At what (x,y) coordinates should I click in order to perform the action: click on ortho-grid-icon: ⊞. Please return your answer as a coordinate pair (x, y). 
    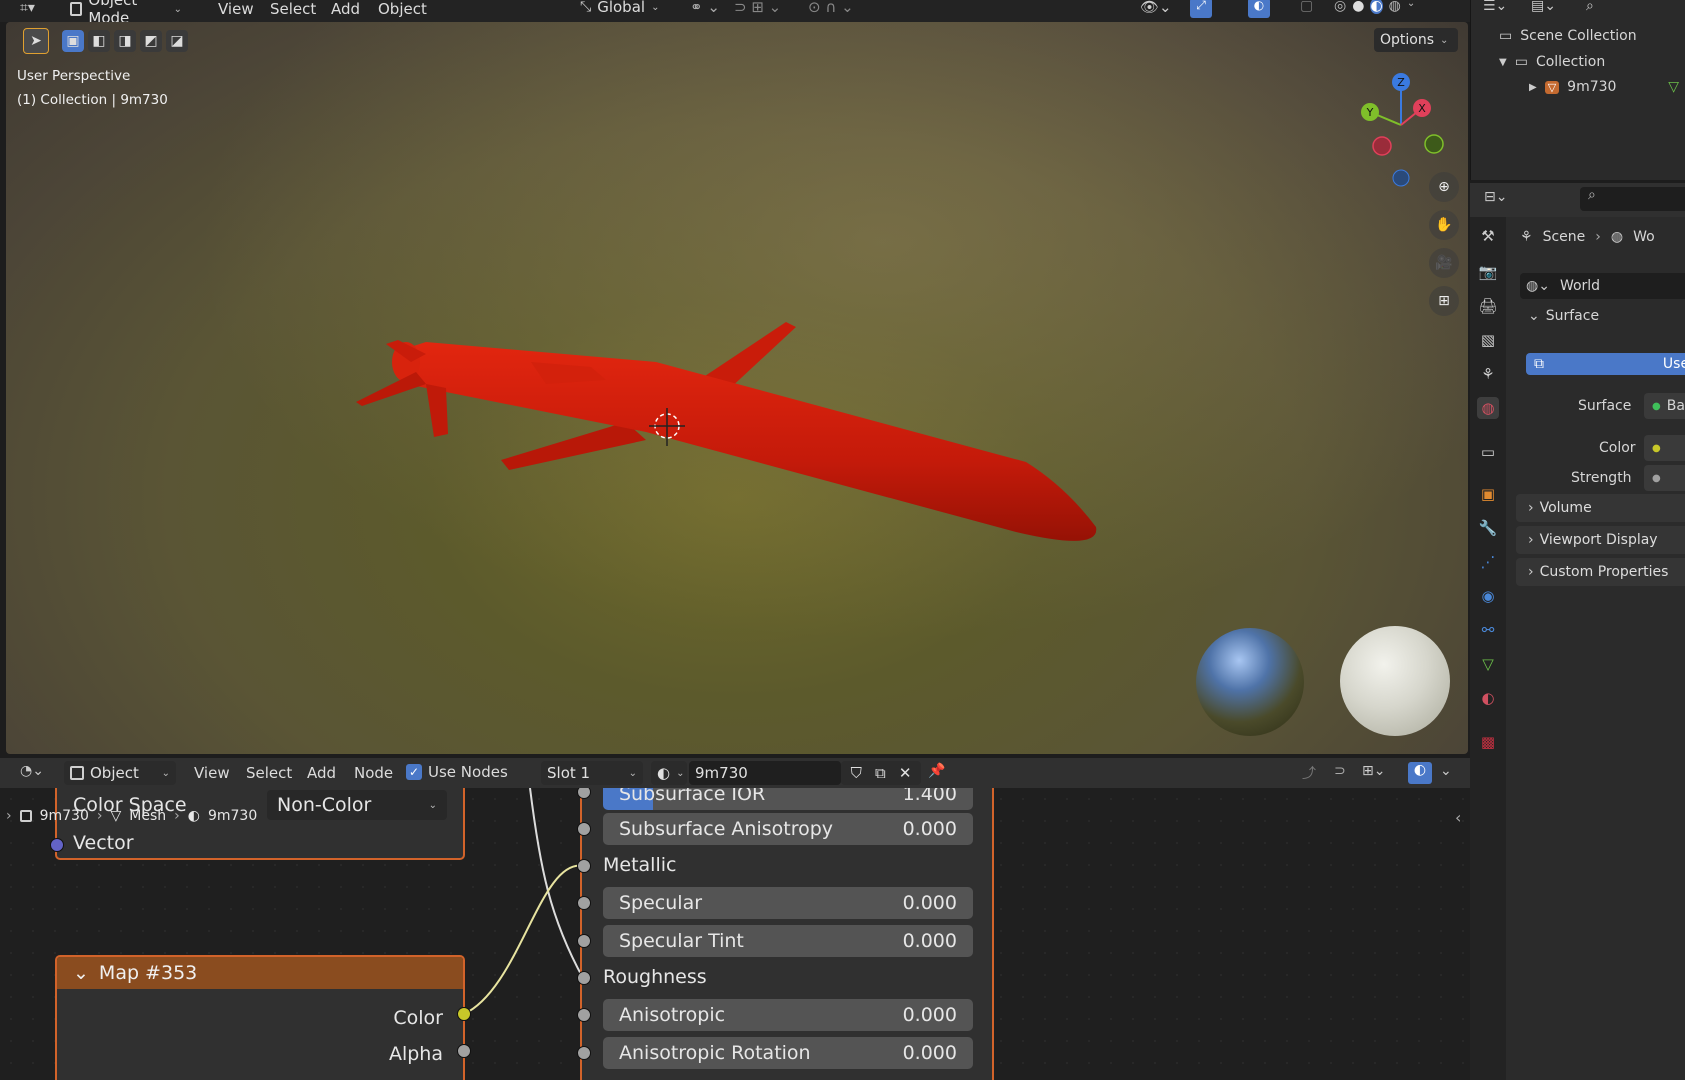
    Looking at the image, I should click on (1444, 301).